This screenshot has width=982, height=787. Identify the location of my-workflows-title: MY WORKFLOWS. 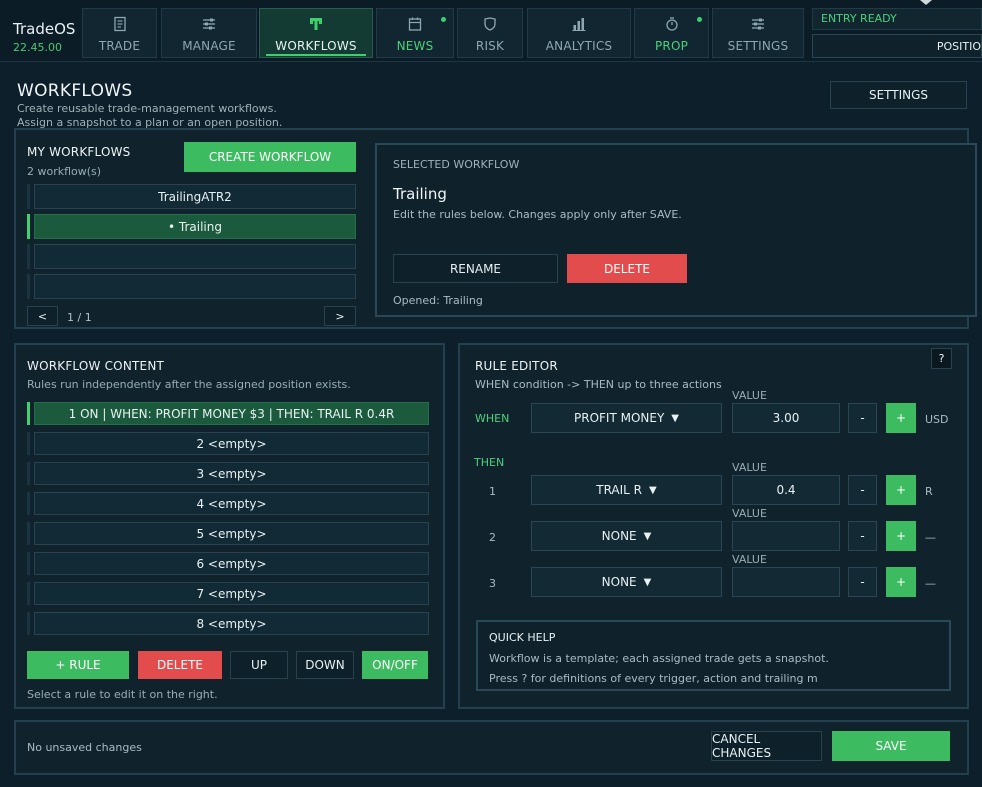
(79, 152).